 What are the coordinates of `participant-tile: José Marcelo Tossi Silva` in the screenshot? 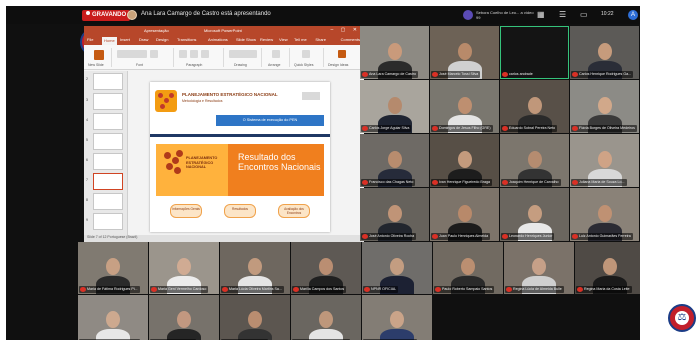 It's located at (464, 52).